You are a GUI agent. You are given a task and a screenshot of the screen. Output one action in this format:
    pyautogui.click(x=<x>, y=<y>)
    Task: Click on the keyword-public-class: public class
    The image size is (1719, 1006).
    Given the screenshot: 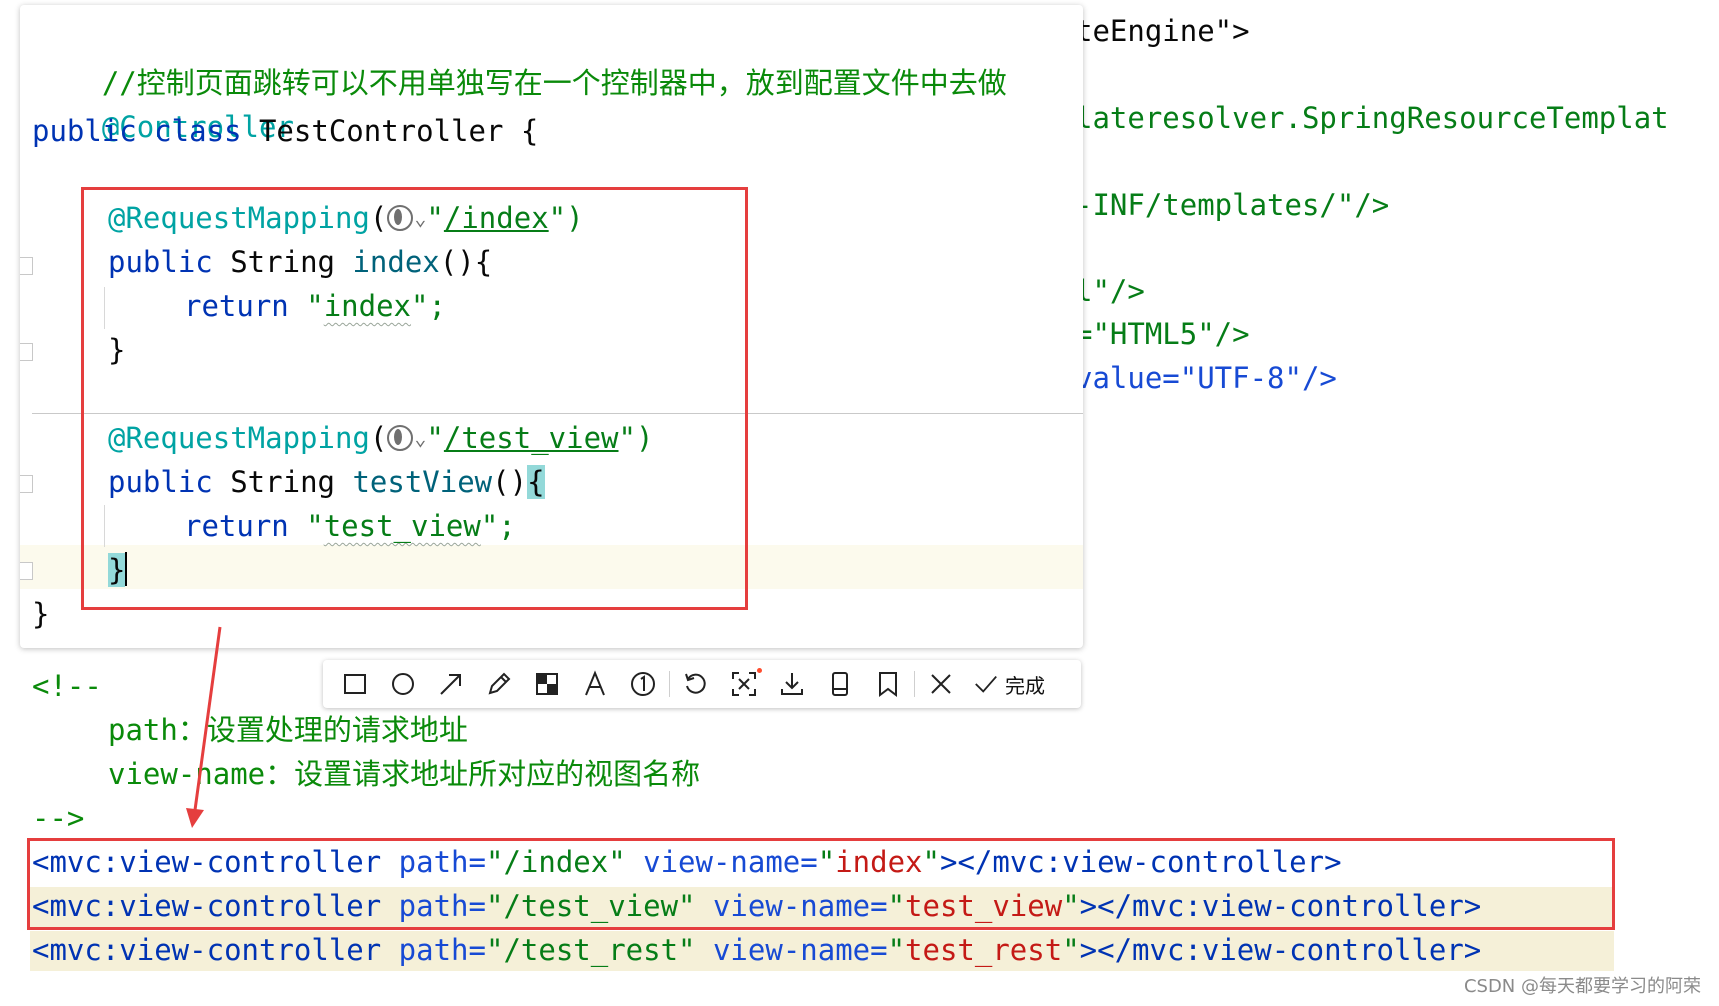 What is the action you would take?
    pyautogui.click(x=137, y=131)
    